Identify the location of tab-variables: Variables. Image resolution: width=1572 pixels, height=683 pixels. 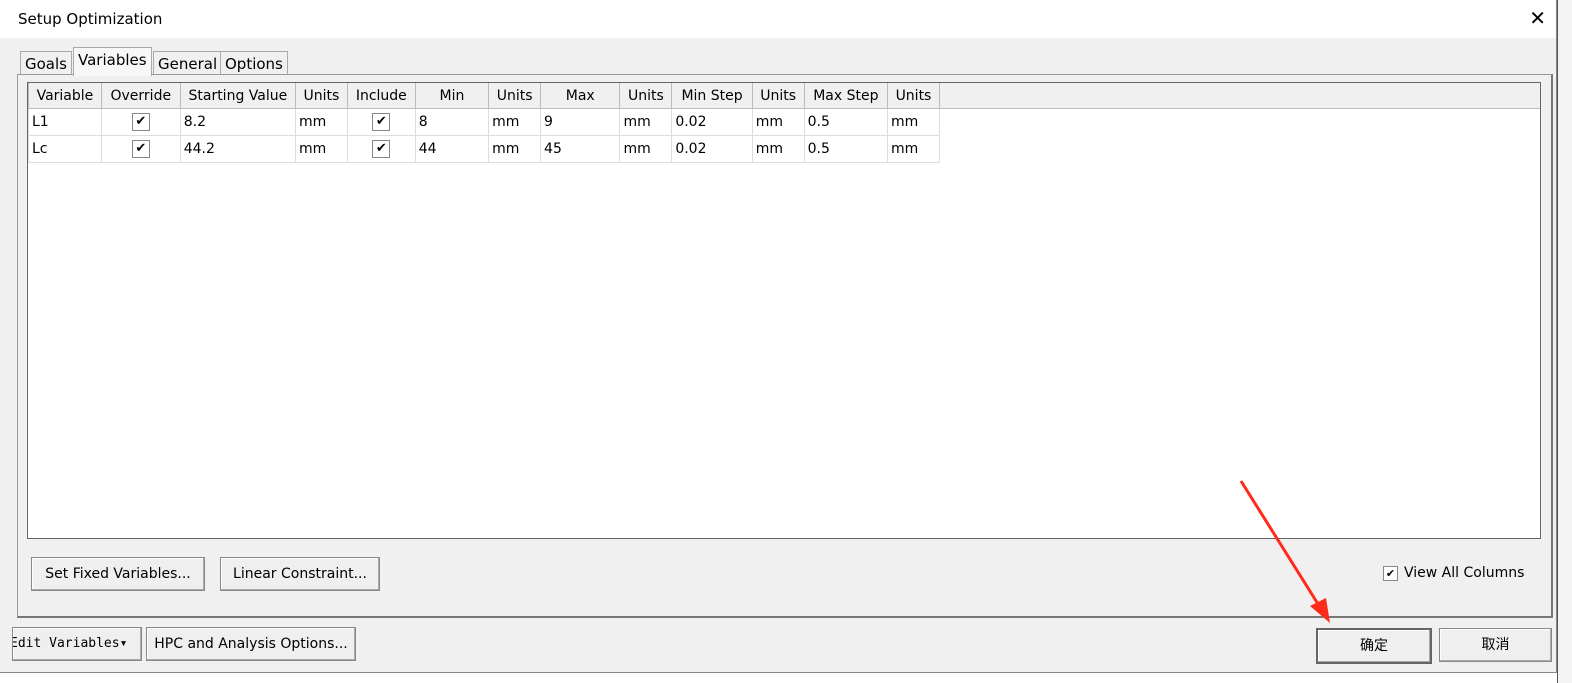
(112, 61).